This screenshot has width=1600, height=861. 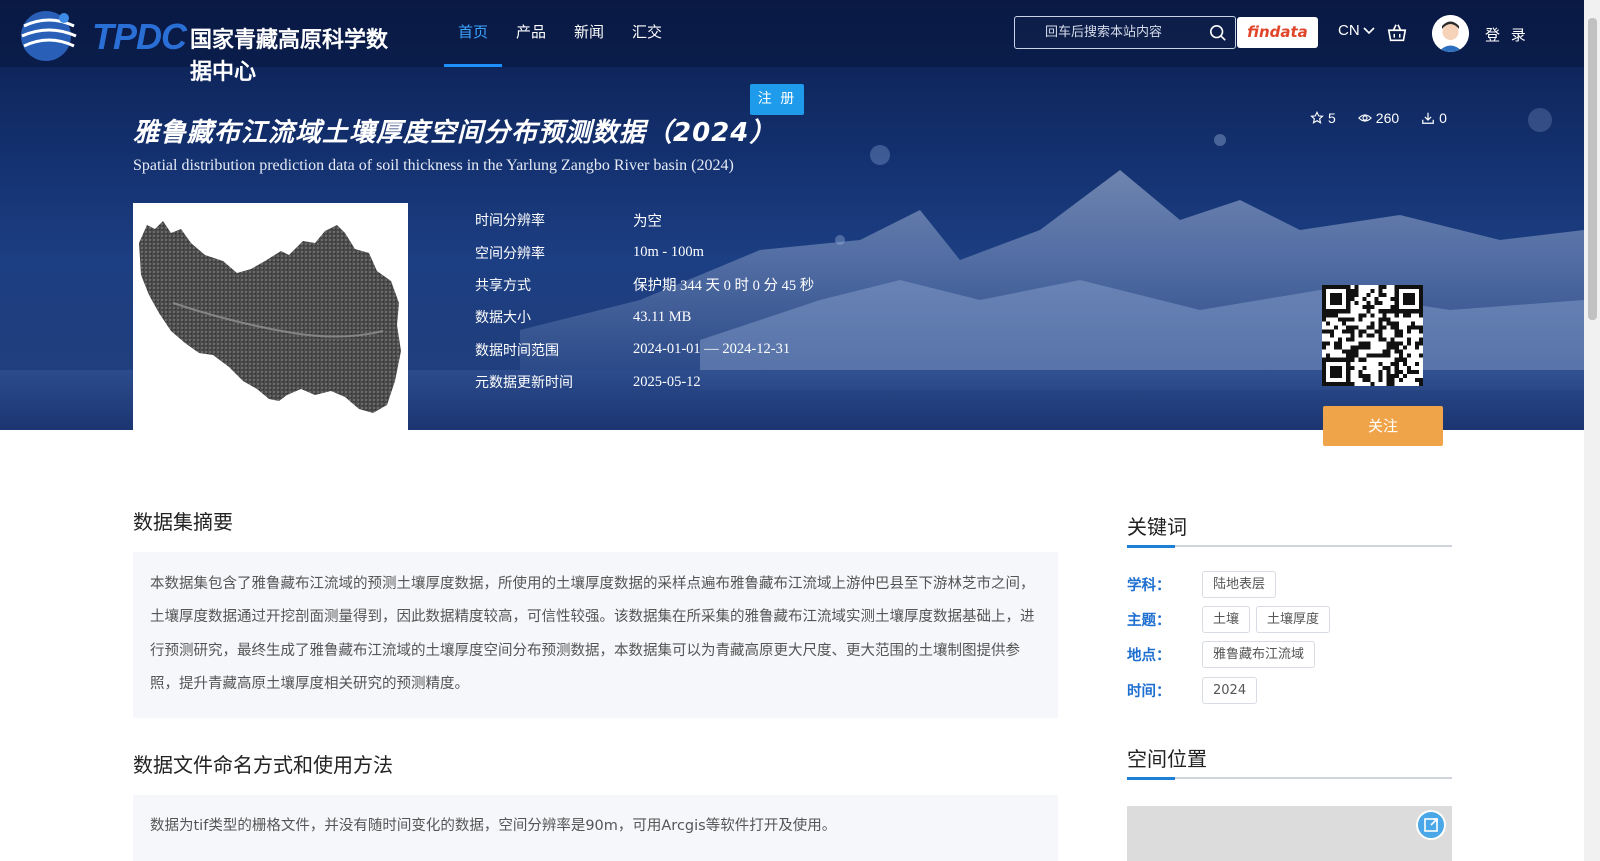 What do you see at coordinates (183, 522) in the screenshot?
I see `abstract-title: 数据集摘要` at bounding box center [183, 522].